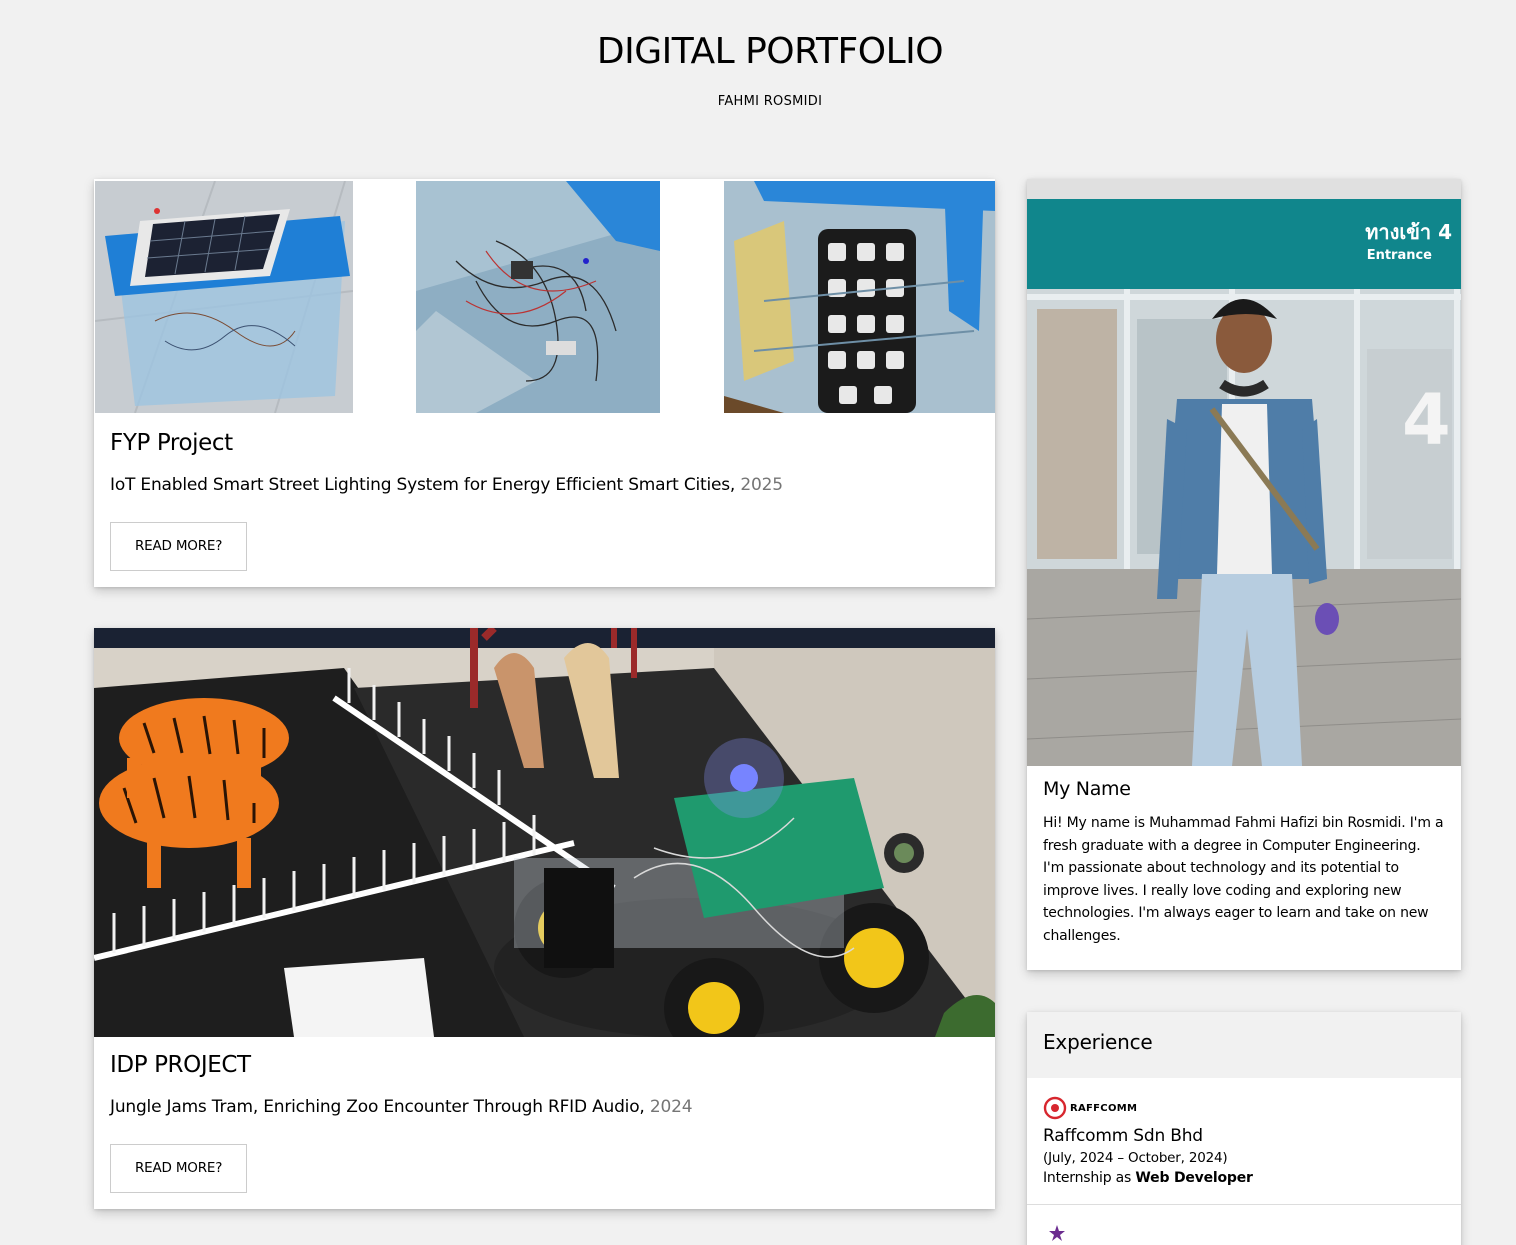  What do you see at coordinates (538, 297) in the screenshot?
I see `fyp-photo-wiring` at bounding box center [538, 297].